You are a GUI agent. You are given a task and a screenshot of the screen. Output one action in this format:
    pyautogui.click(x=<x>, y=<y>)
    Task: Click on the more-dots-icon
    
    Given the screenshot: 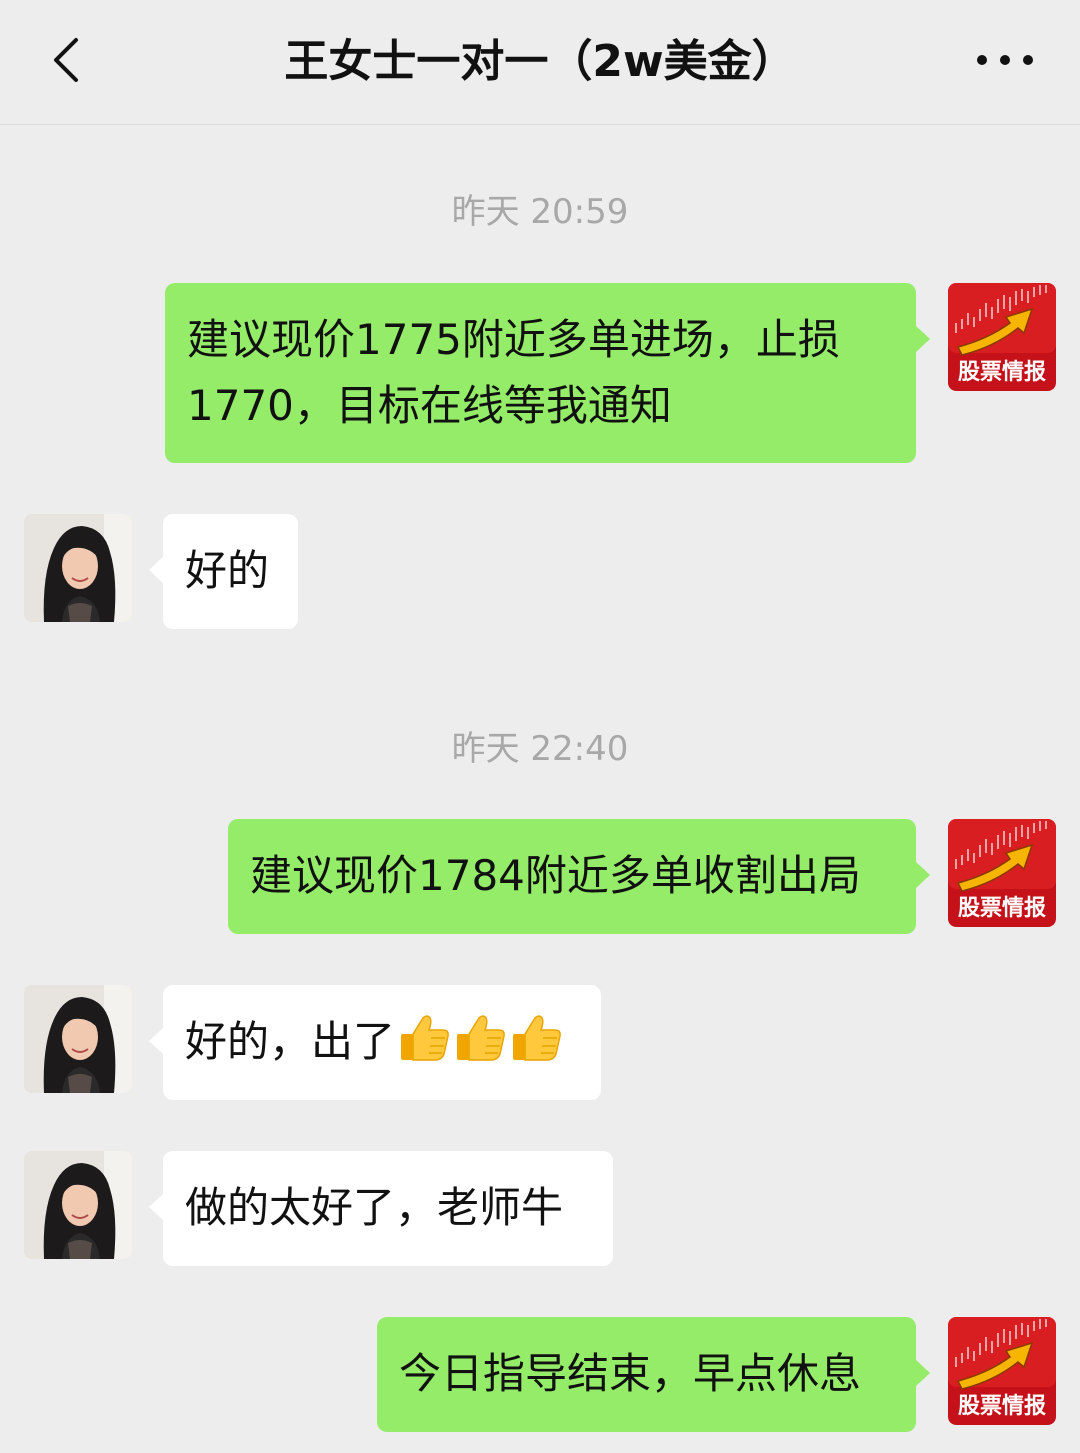 What is the action you would take?
    pyautogui.click(x=1005, y=60)
    